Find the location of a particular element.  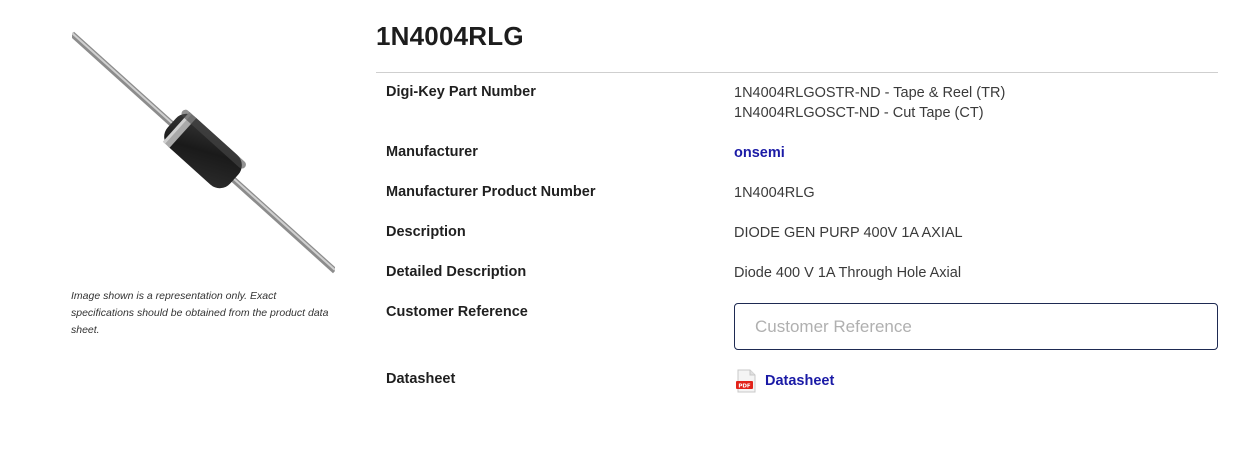

datasheet-row: PDF Datasheet is located at coordinates (785, 381).